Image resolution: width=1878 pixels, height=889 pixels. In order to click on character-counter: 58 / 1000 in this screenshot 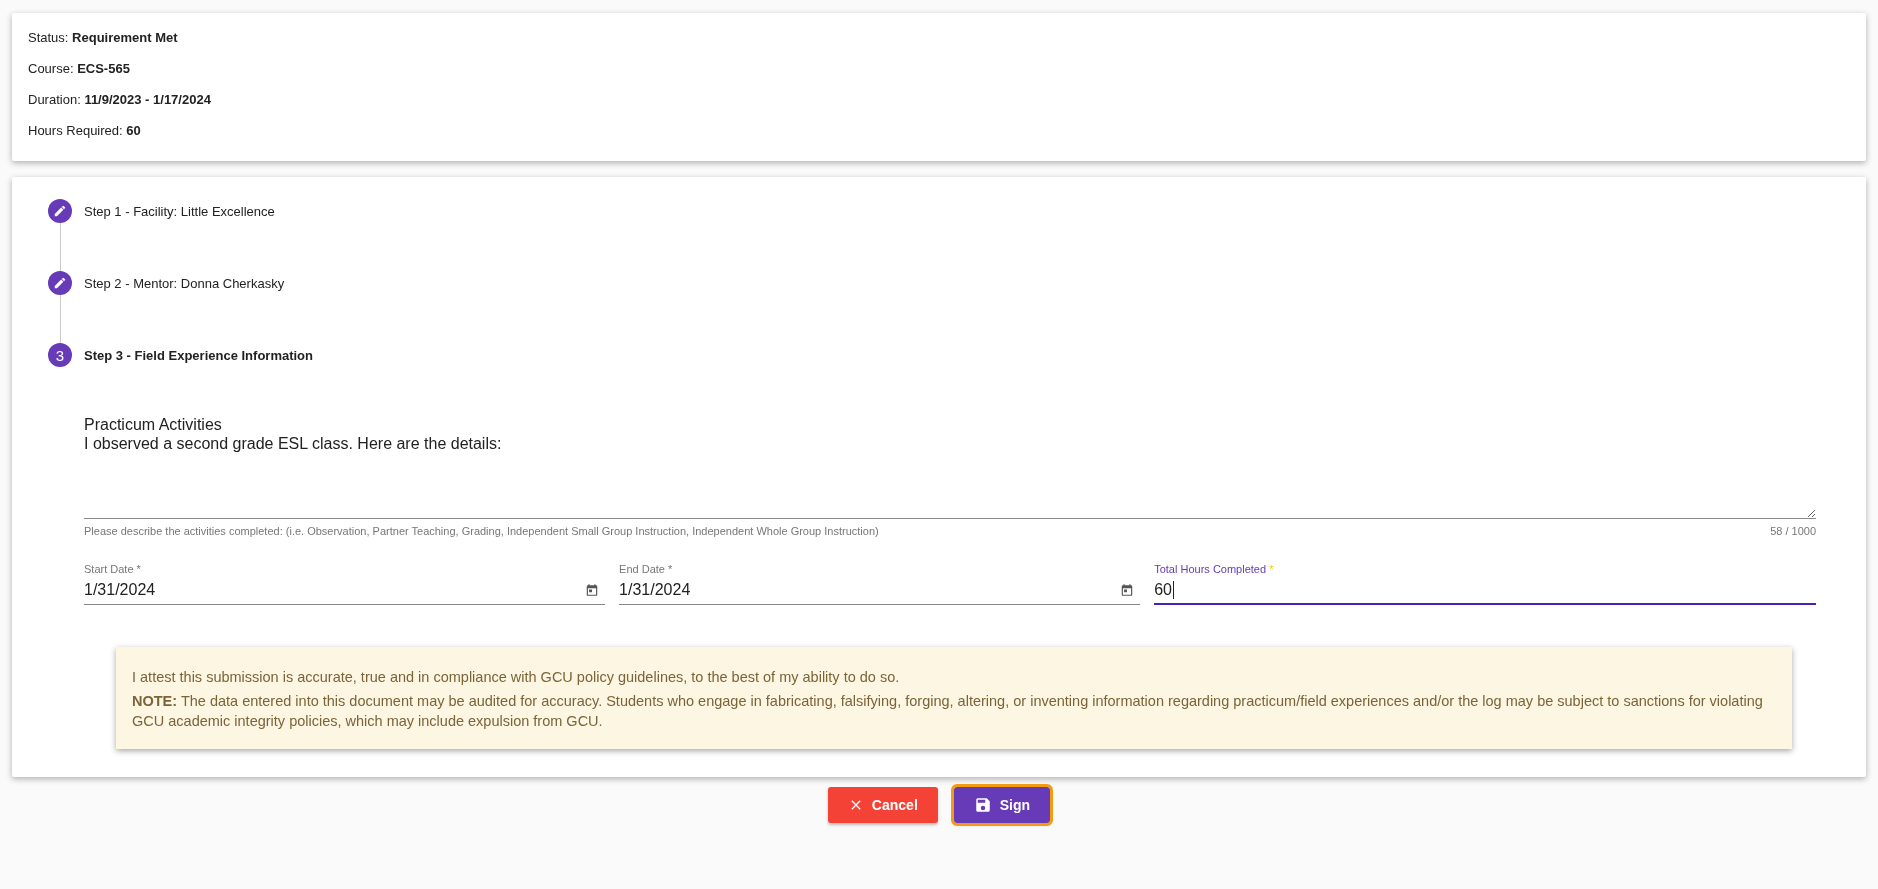, I will do `click(1793, 531)`.